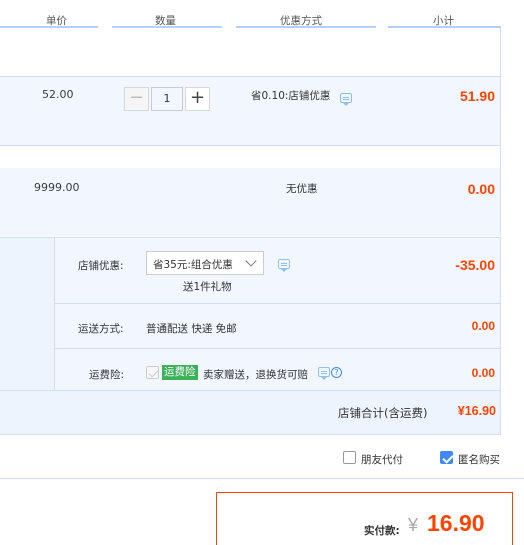 The width and height of the screenshot is (524, 545). What do you see at coordinates (476, 411) in the screenshot?
I see `shop-total-value: ¥16.90` at bounding box center [476, 411].